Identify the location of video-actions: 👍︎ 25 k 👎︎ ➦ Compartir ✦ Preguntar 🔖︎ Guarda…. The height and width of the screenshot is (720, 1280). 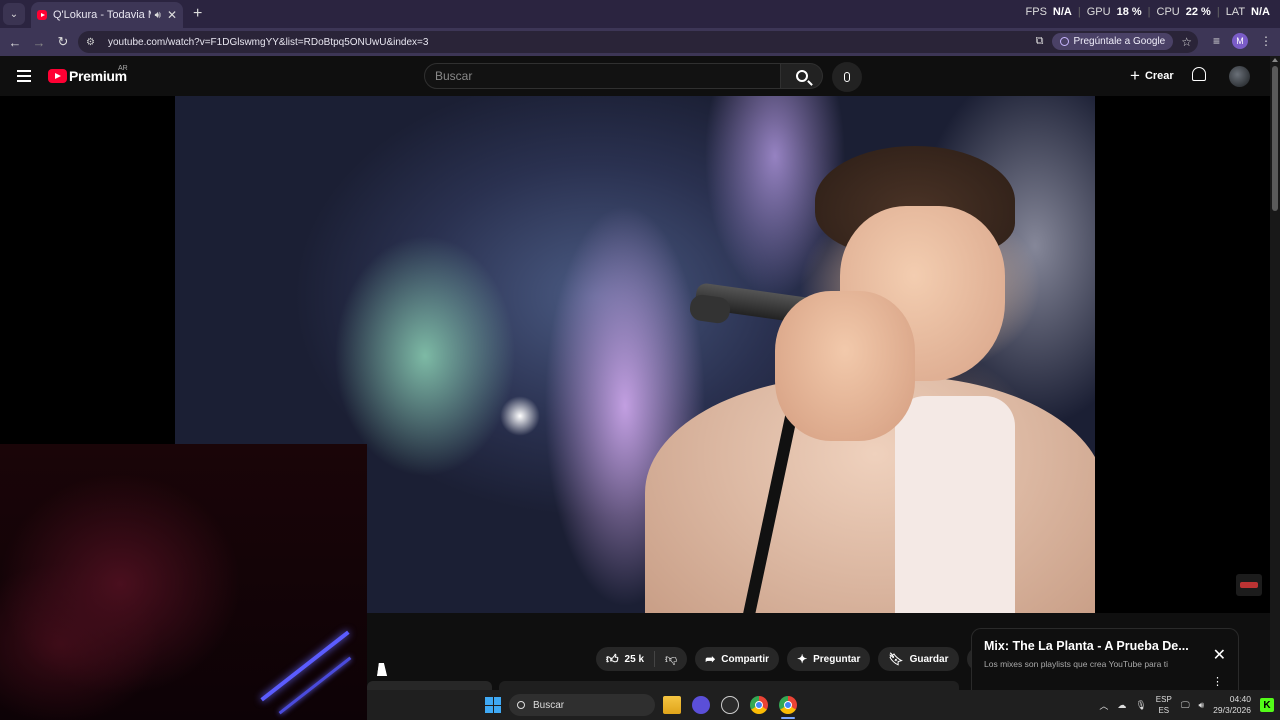
(793, 659).